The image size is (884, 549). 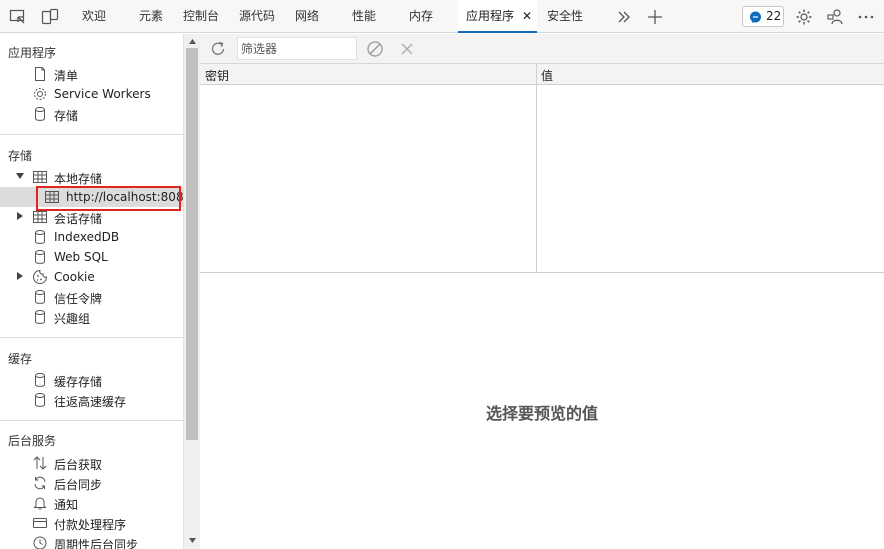 What do you see at coordinates (655, 17) in the screenshot?
I see `add-tab-icon` at bounding box center [655, 17].